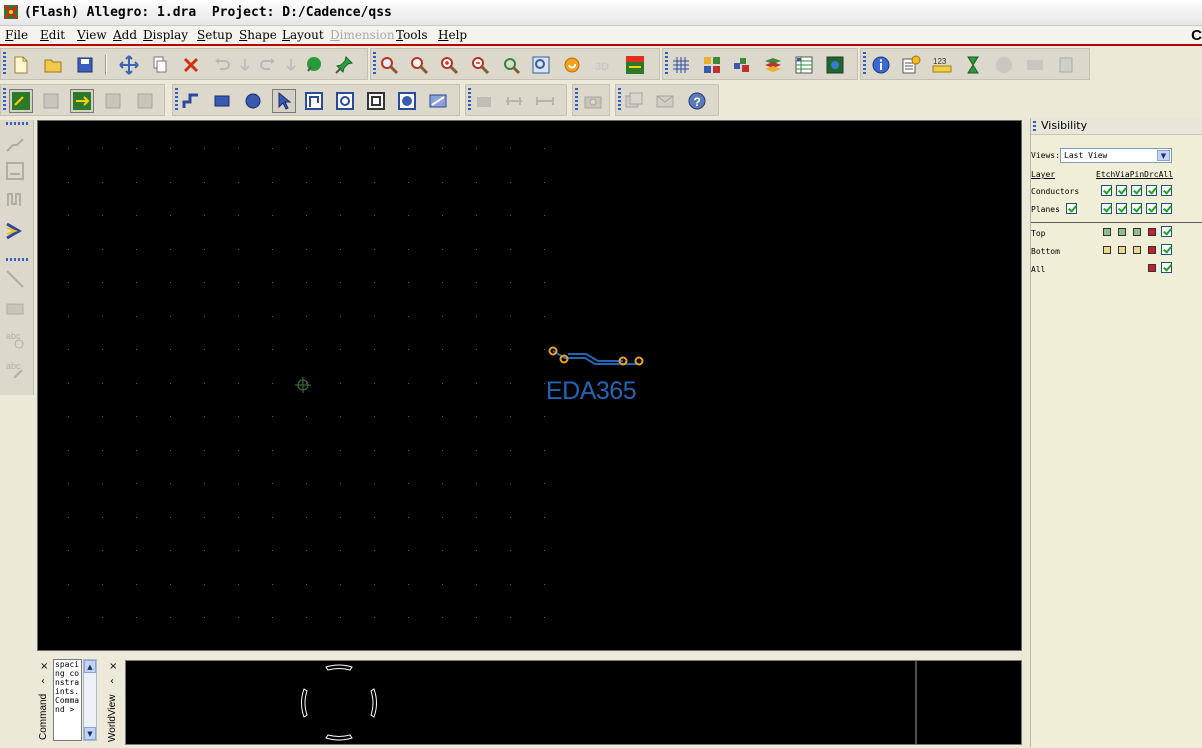  Describe the element at coordinates (303, 35) in the screenshot. I see `menu-layout: Layout` at that location.